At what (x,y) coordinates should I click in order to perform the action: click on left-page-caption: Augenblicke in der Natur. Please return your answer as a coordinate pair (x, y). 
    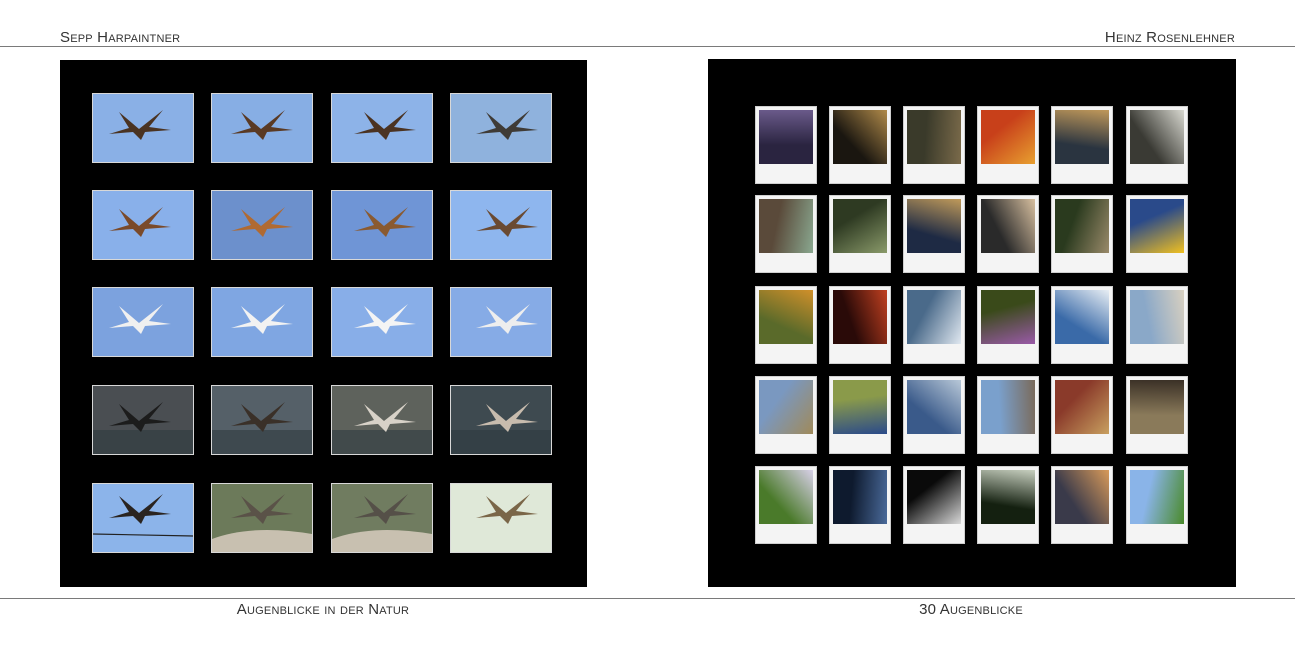
    Looking at the image, I should click on (323, 609).